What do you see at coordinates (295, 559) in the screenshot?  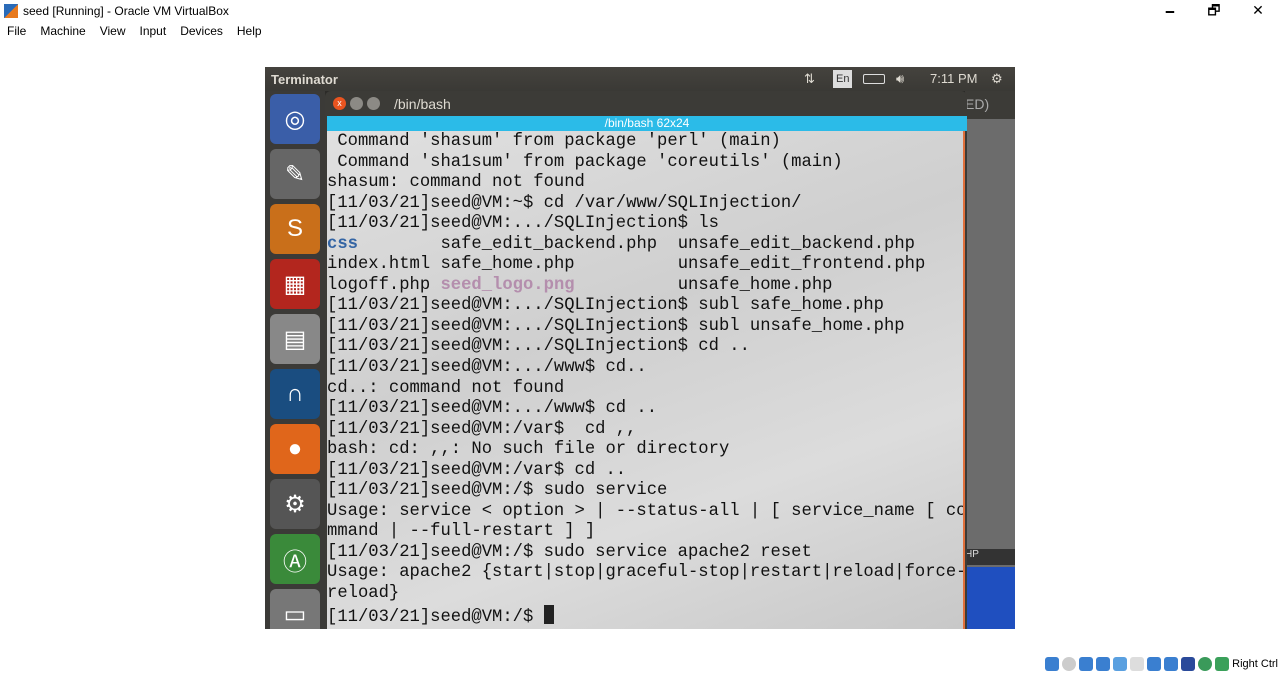 I see `software-updater-icon: Ⓐ` at bounding box center [295, 559].